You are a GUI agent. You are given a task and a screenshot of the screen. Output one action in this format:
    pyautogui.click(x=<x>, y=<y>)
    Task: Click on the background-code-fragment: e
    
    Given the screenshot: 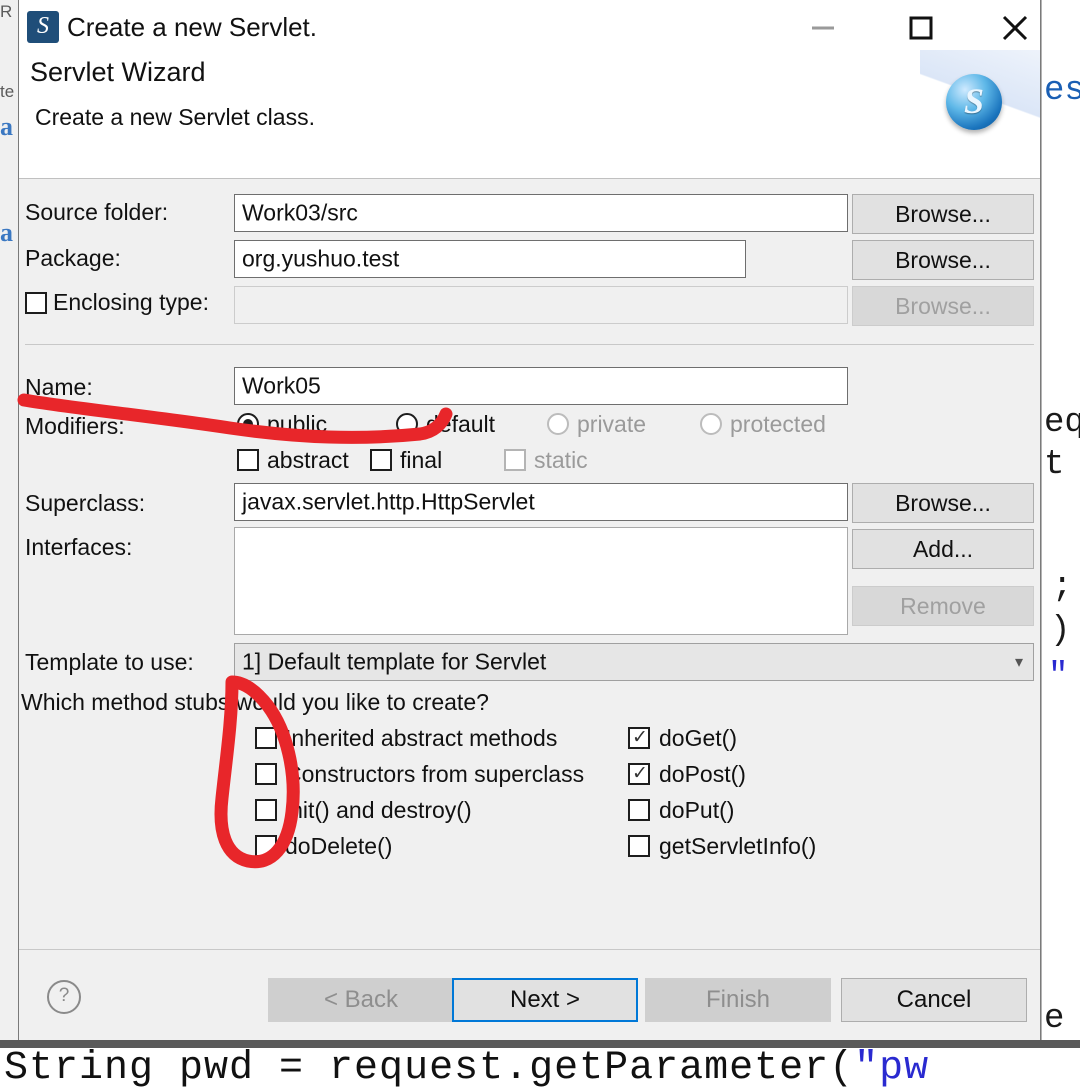 What is the action you would take?
    pyautogui.click(x=1054, y=1019)
    